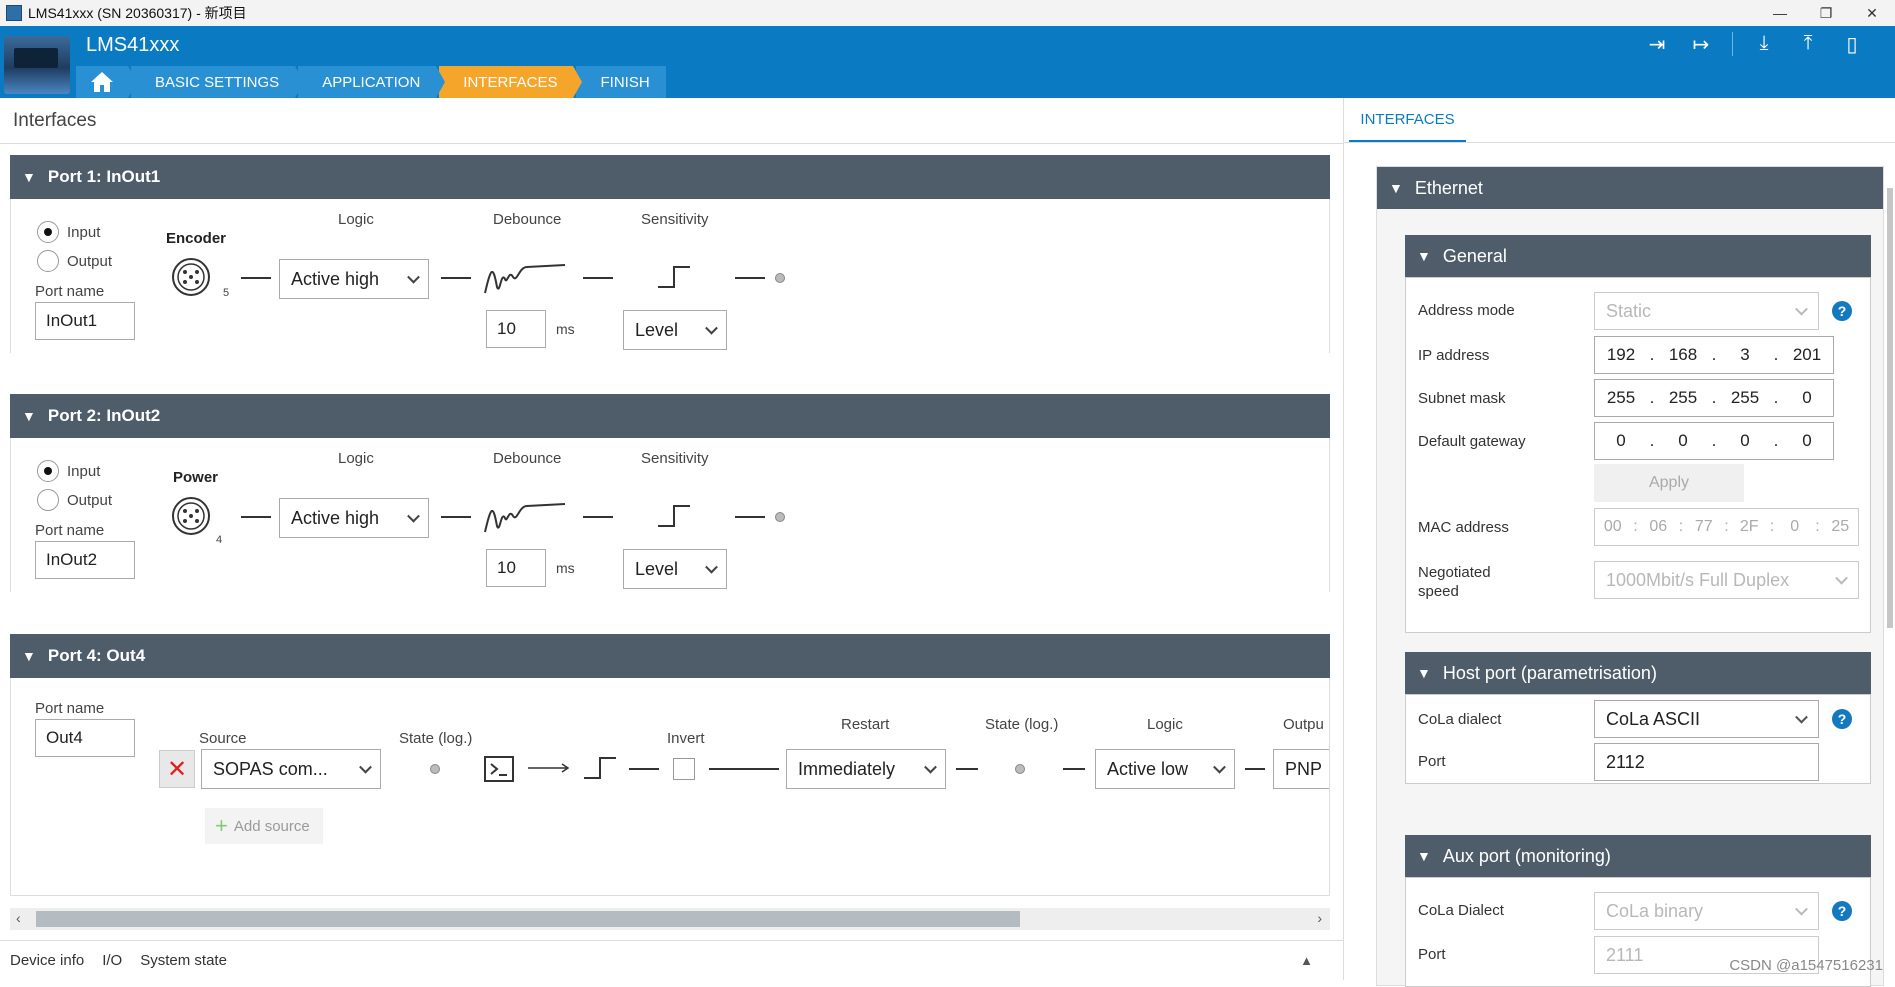  I want to click on io-tab: I/O, so click(112, 960).